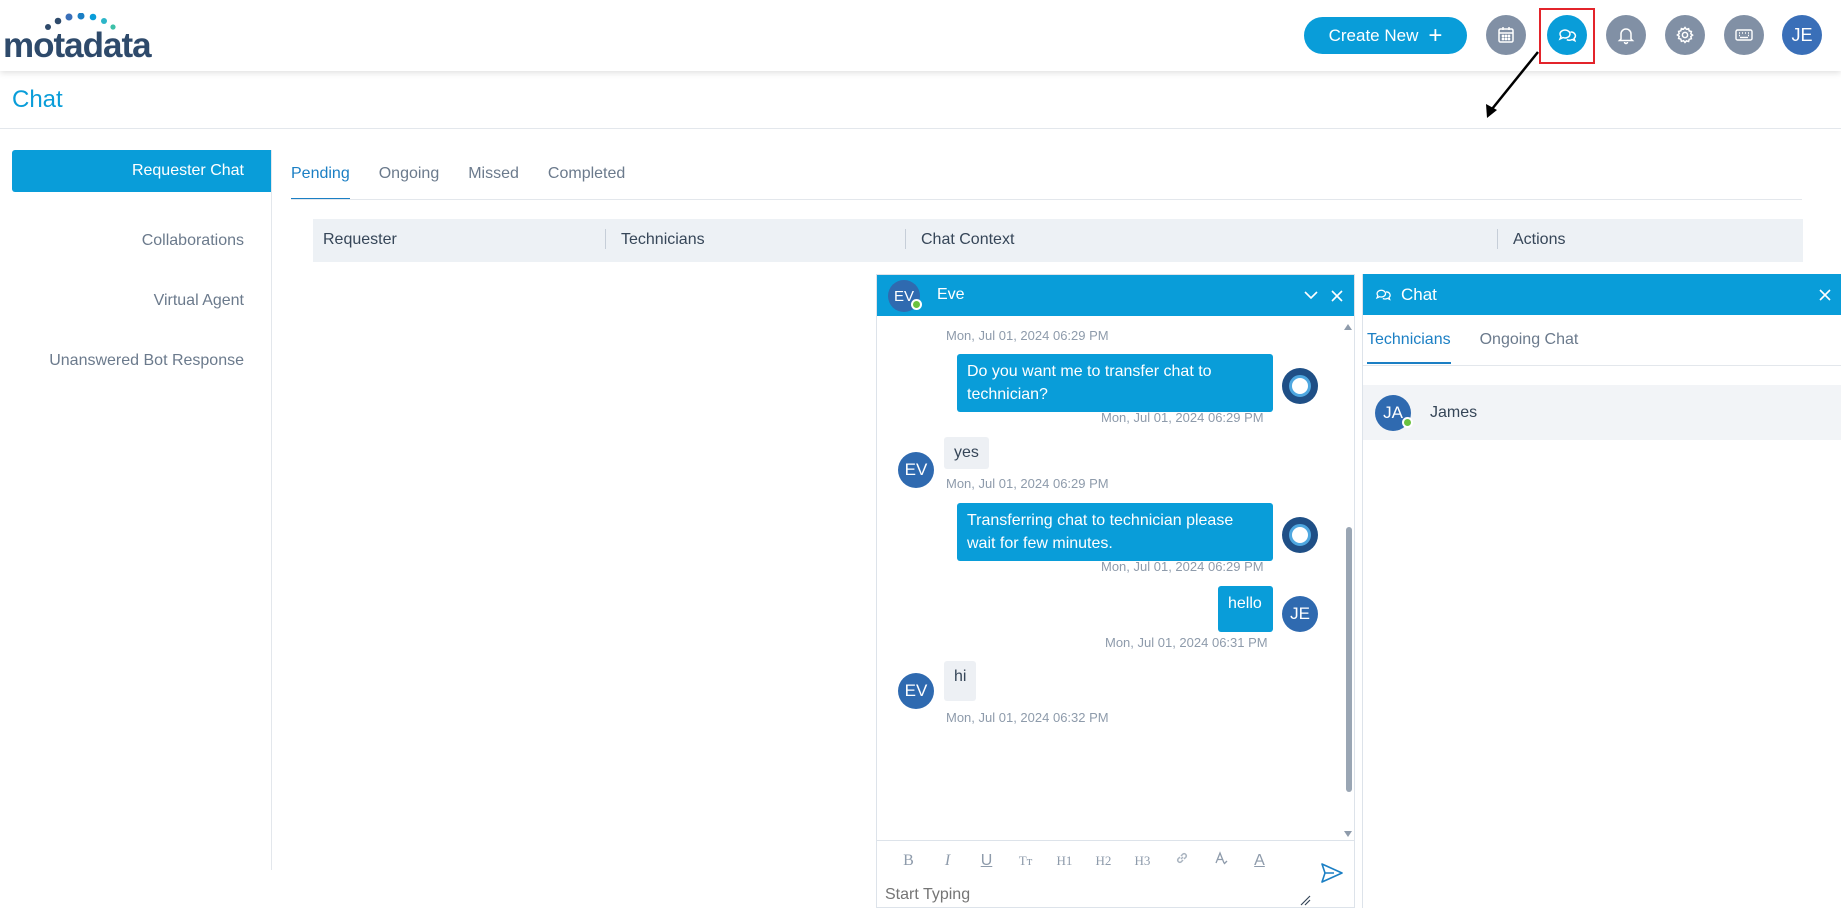  Describe the element at coordinates (1419, 294) in the screenshot. I see `chat-panel-title: Chat` at that location.